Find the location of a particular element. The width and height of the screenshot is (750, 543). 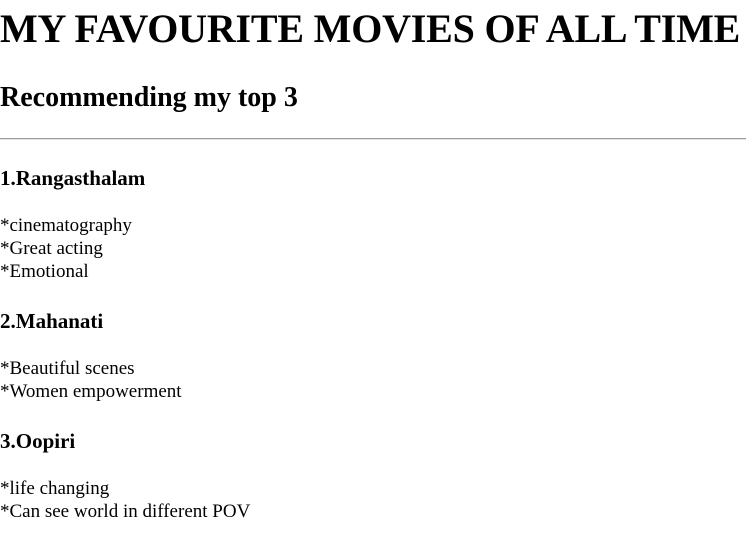

reason-item: *Great acting is located at coordinates (51, 248).